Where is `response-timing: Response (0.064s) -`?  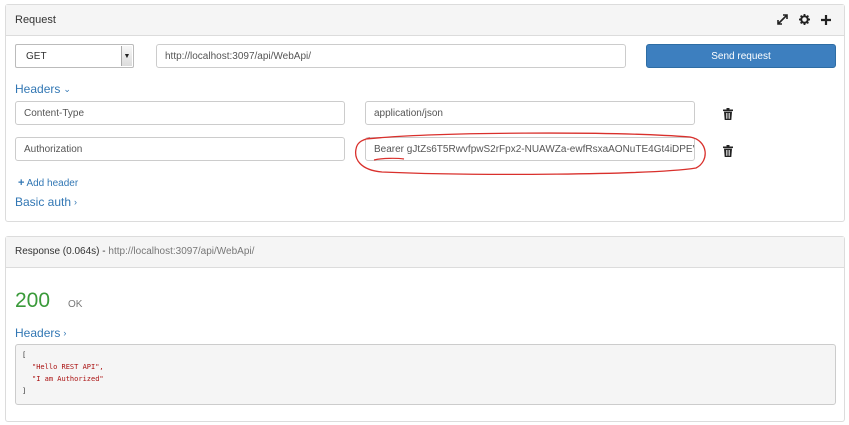
response-timing: Response (0.064s) - is located at coordinates (62, 251).